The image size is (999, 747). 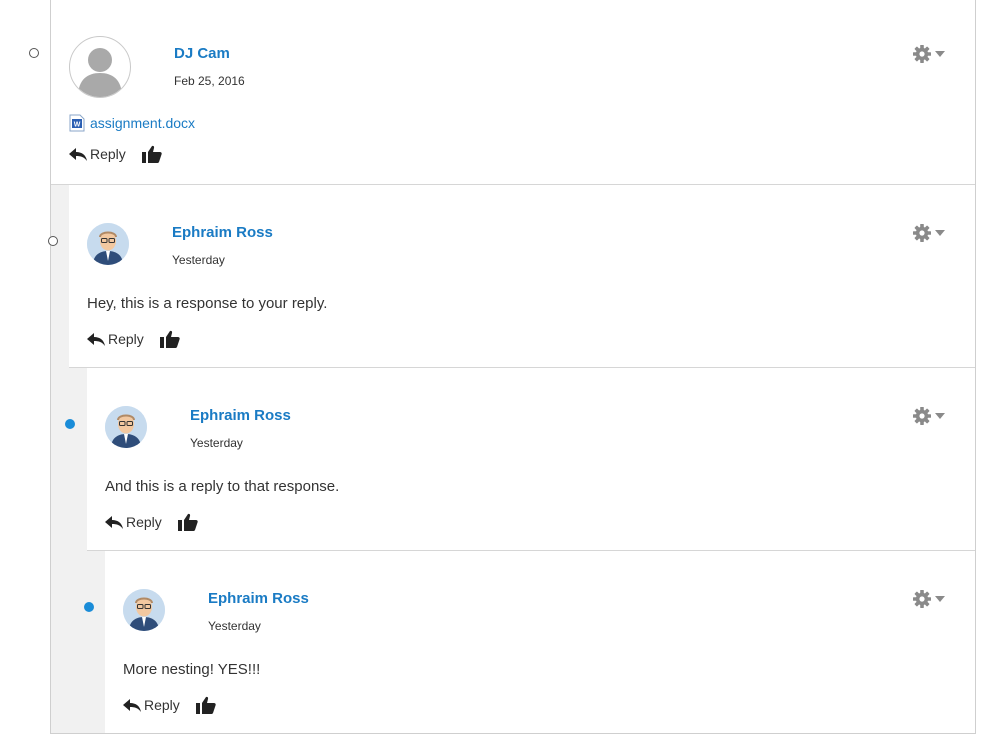 I want to click on default-avatar-icon, so click(x=100, y=67).